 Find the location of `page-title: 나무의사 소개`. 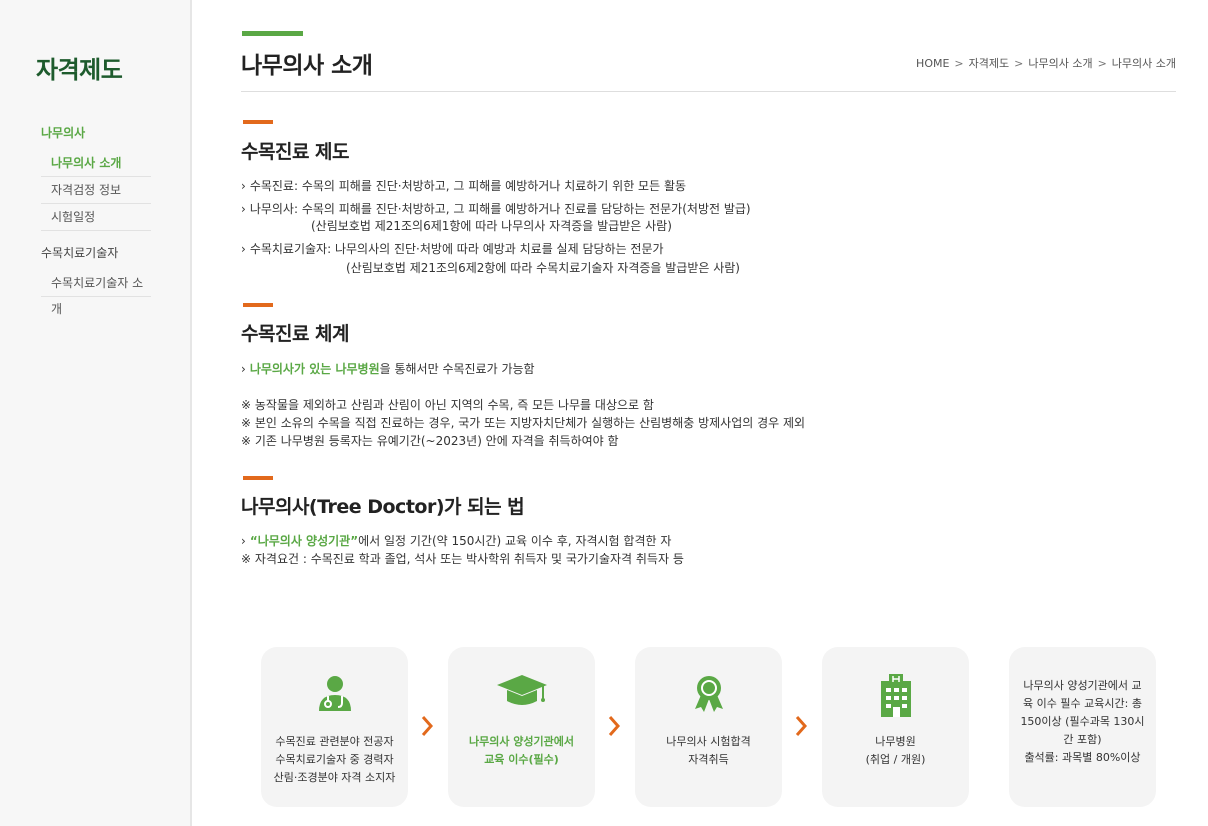

page-title: 나무의사 소개 is located at coordinates (307, 66).